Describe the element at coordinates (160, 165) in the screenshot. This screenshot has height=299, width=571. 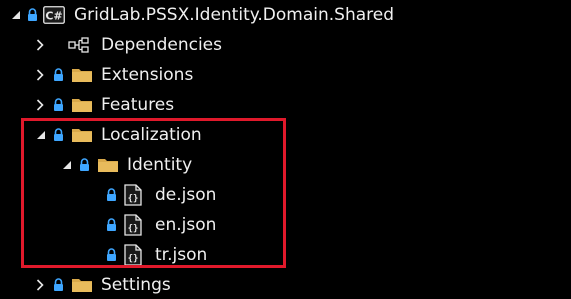
I see `identity-label: Identity` at that location.